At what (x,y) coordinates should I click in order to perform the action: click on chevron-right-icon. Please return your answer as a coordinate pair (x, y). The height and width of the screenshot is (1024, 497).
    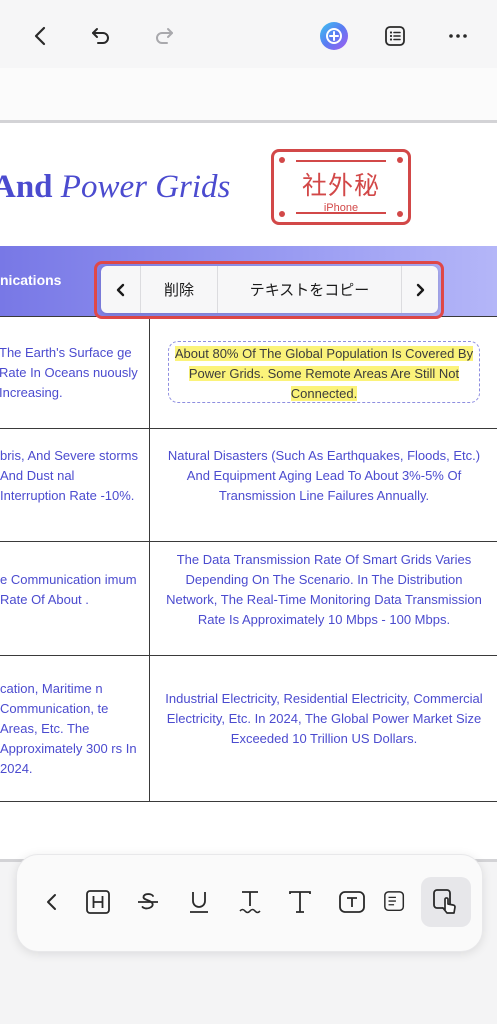
    Looking at the image, I should click on (420, 289).